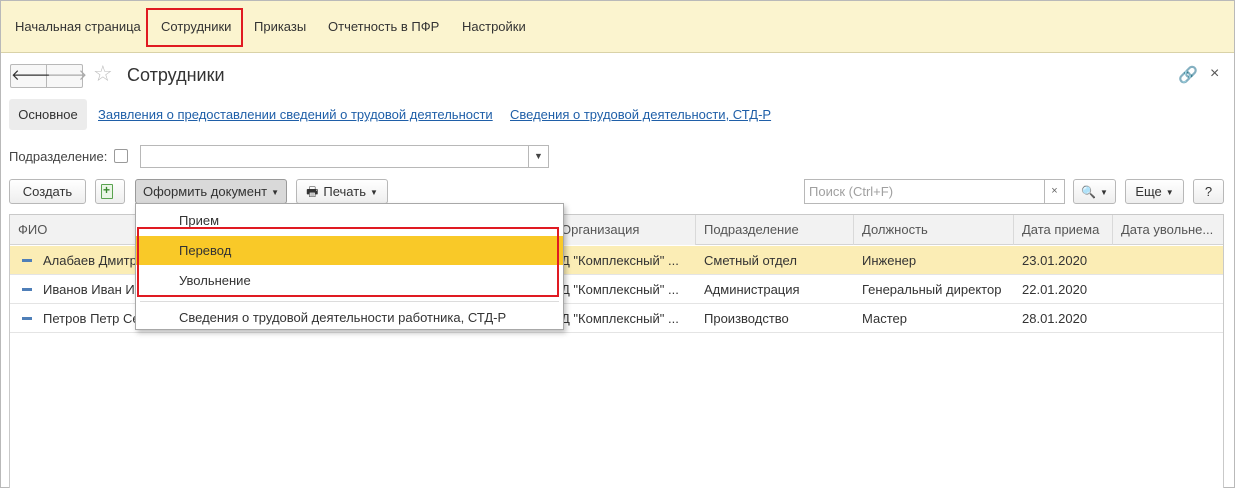  Describe the element at coordinates (1063, 230) in the screenshot. I see `column-hire-date: Дата приема` at that location.